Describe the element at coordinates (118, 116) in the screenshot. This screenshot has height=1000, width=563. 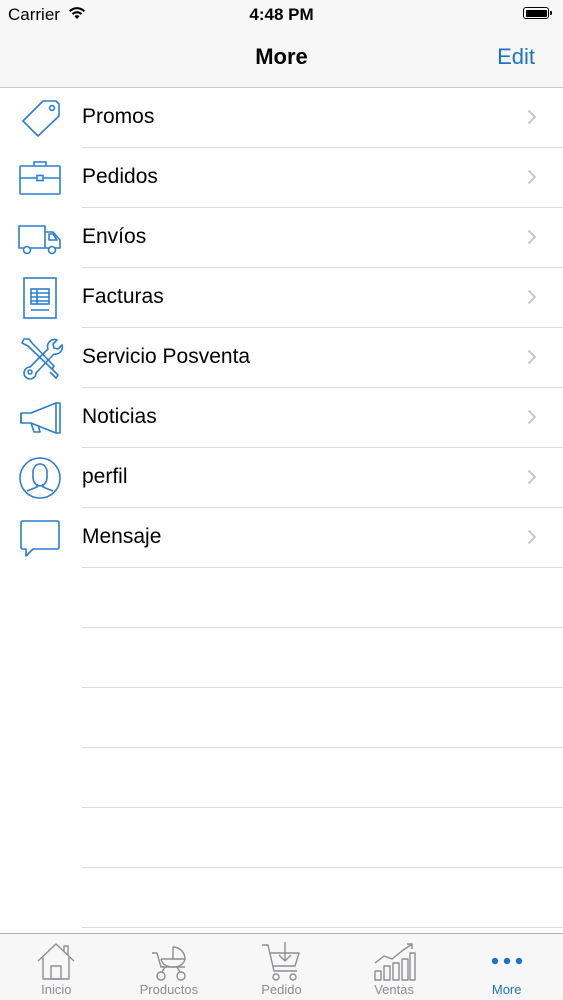
I see `menu-item-label: Promos` at that location.